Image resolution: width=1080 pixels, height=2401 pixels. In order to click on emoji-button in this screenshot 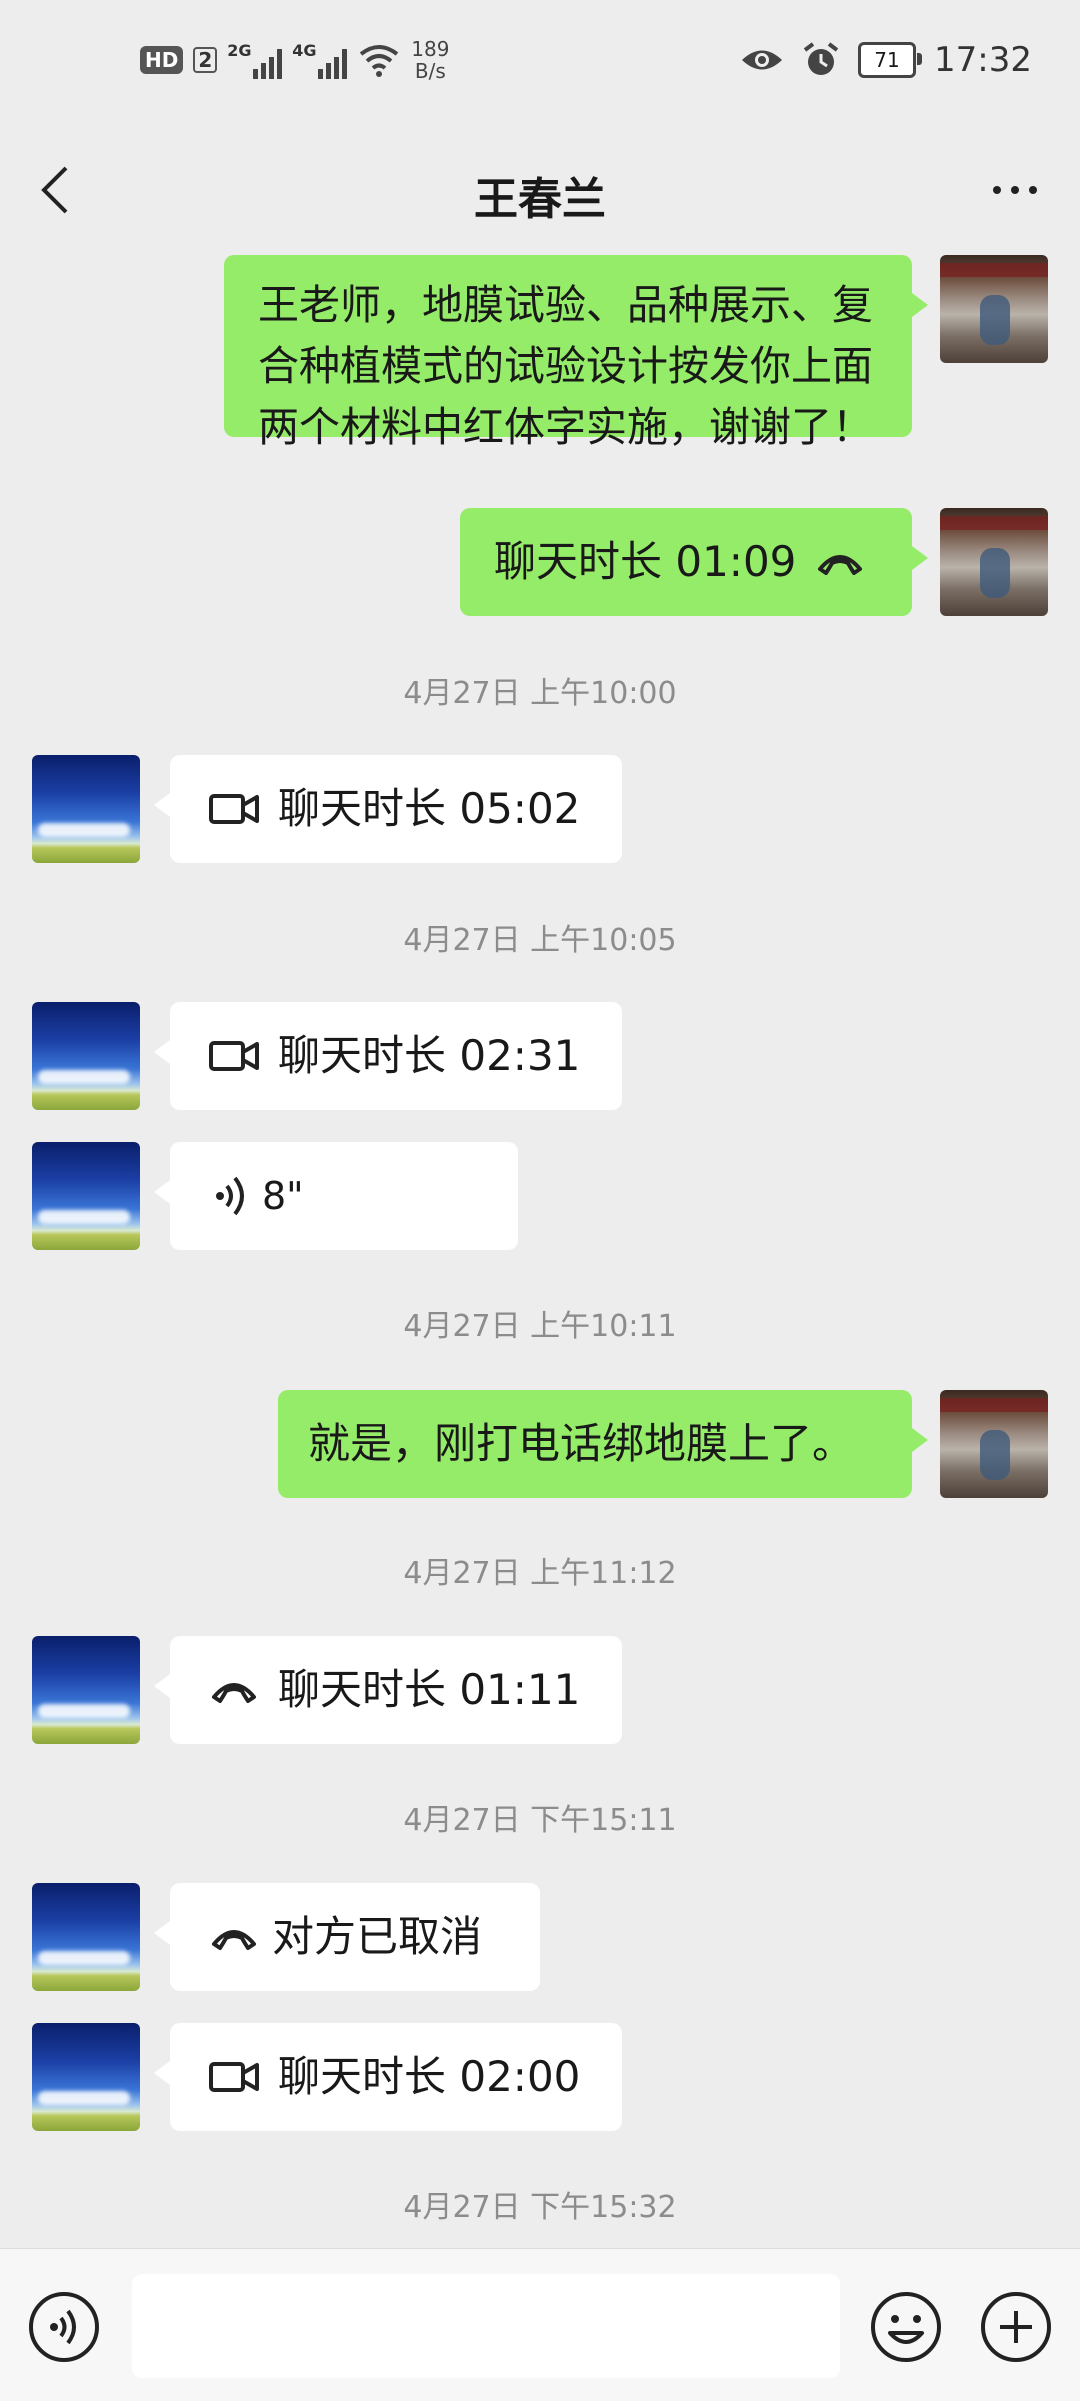, I will do `click(906, 2327)`.